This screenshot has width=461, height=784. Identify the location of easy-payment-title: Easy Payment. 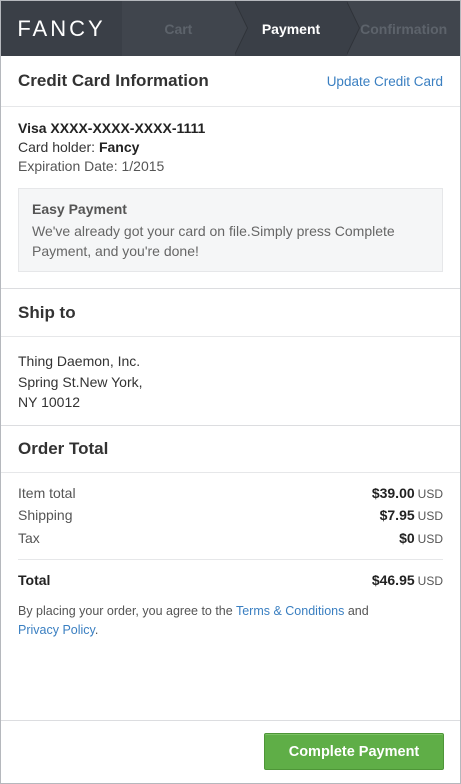
(79, 209).